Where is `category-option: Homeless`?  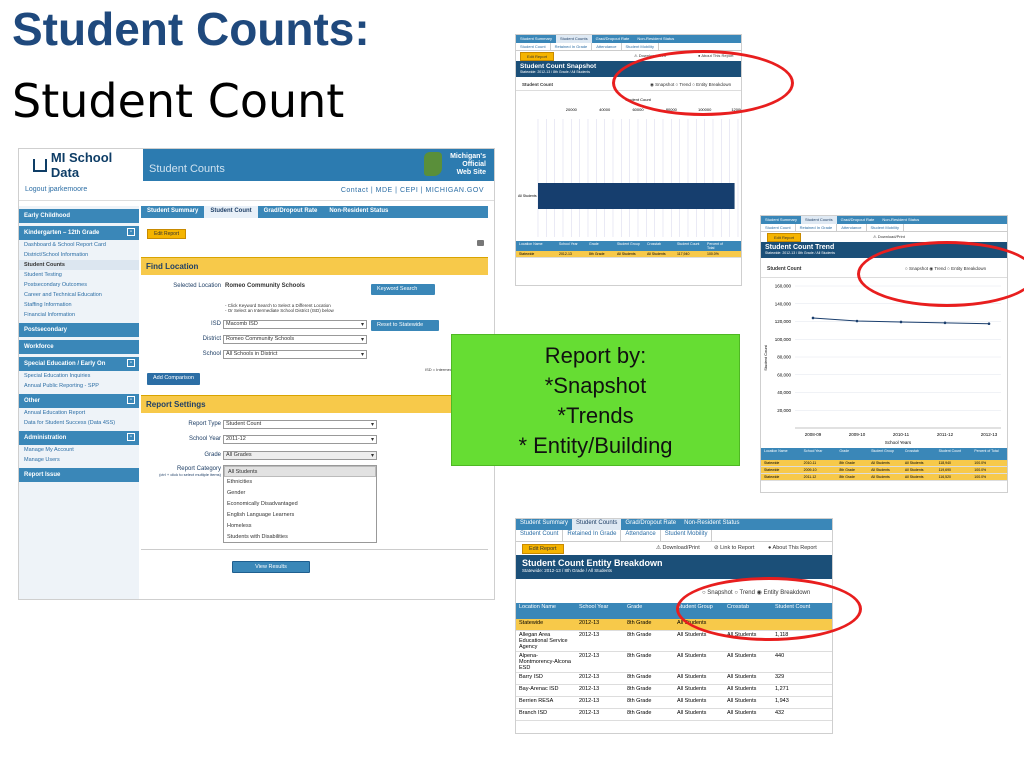
category-option: Homeless is located at coordinates (300, 526).